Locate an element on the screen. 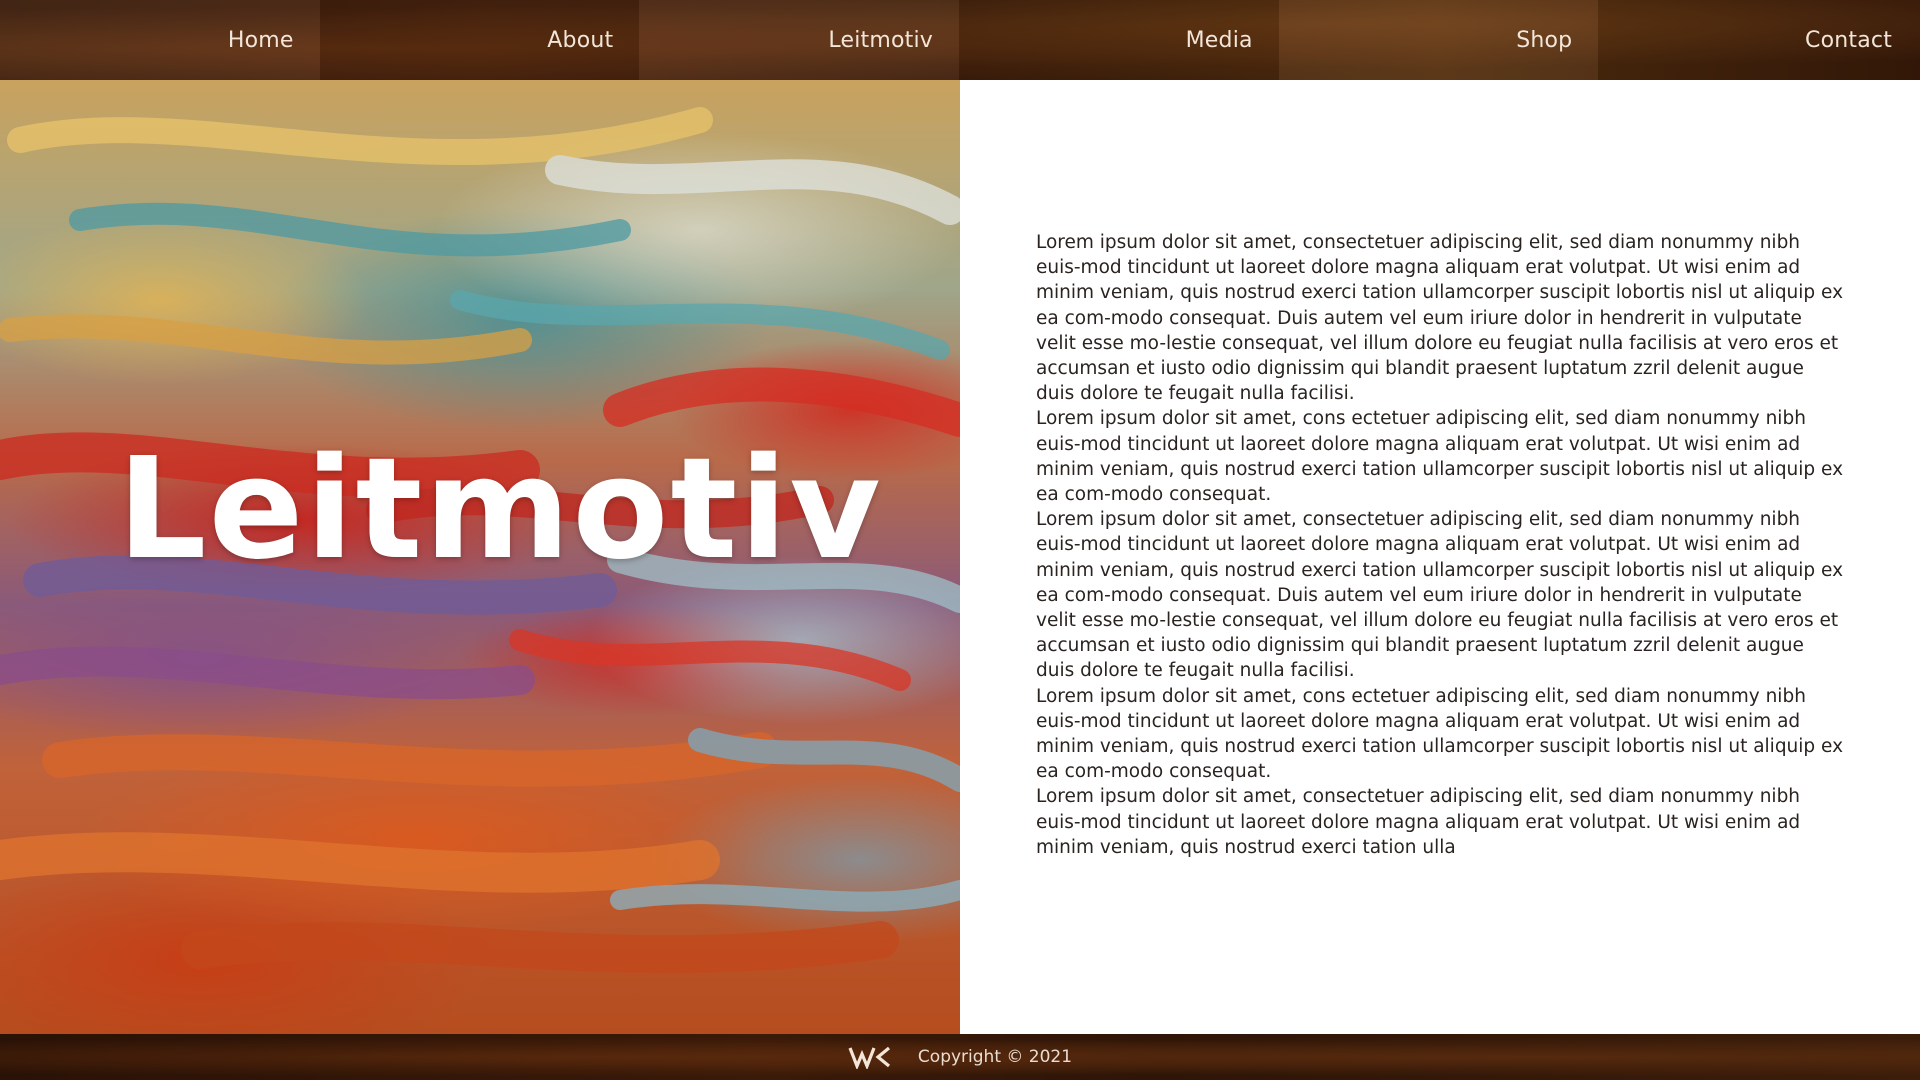  nav-item-about: About is located at coordinates (479, 40).